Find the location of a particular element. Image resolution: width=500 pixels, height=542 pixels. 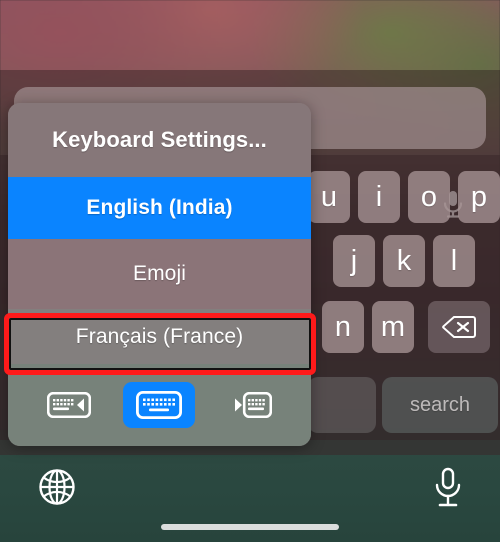

keyboard-layout-toolbar is located at coordinates (159, 405).